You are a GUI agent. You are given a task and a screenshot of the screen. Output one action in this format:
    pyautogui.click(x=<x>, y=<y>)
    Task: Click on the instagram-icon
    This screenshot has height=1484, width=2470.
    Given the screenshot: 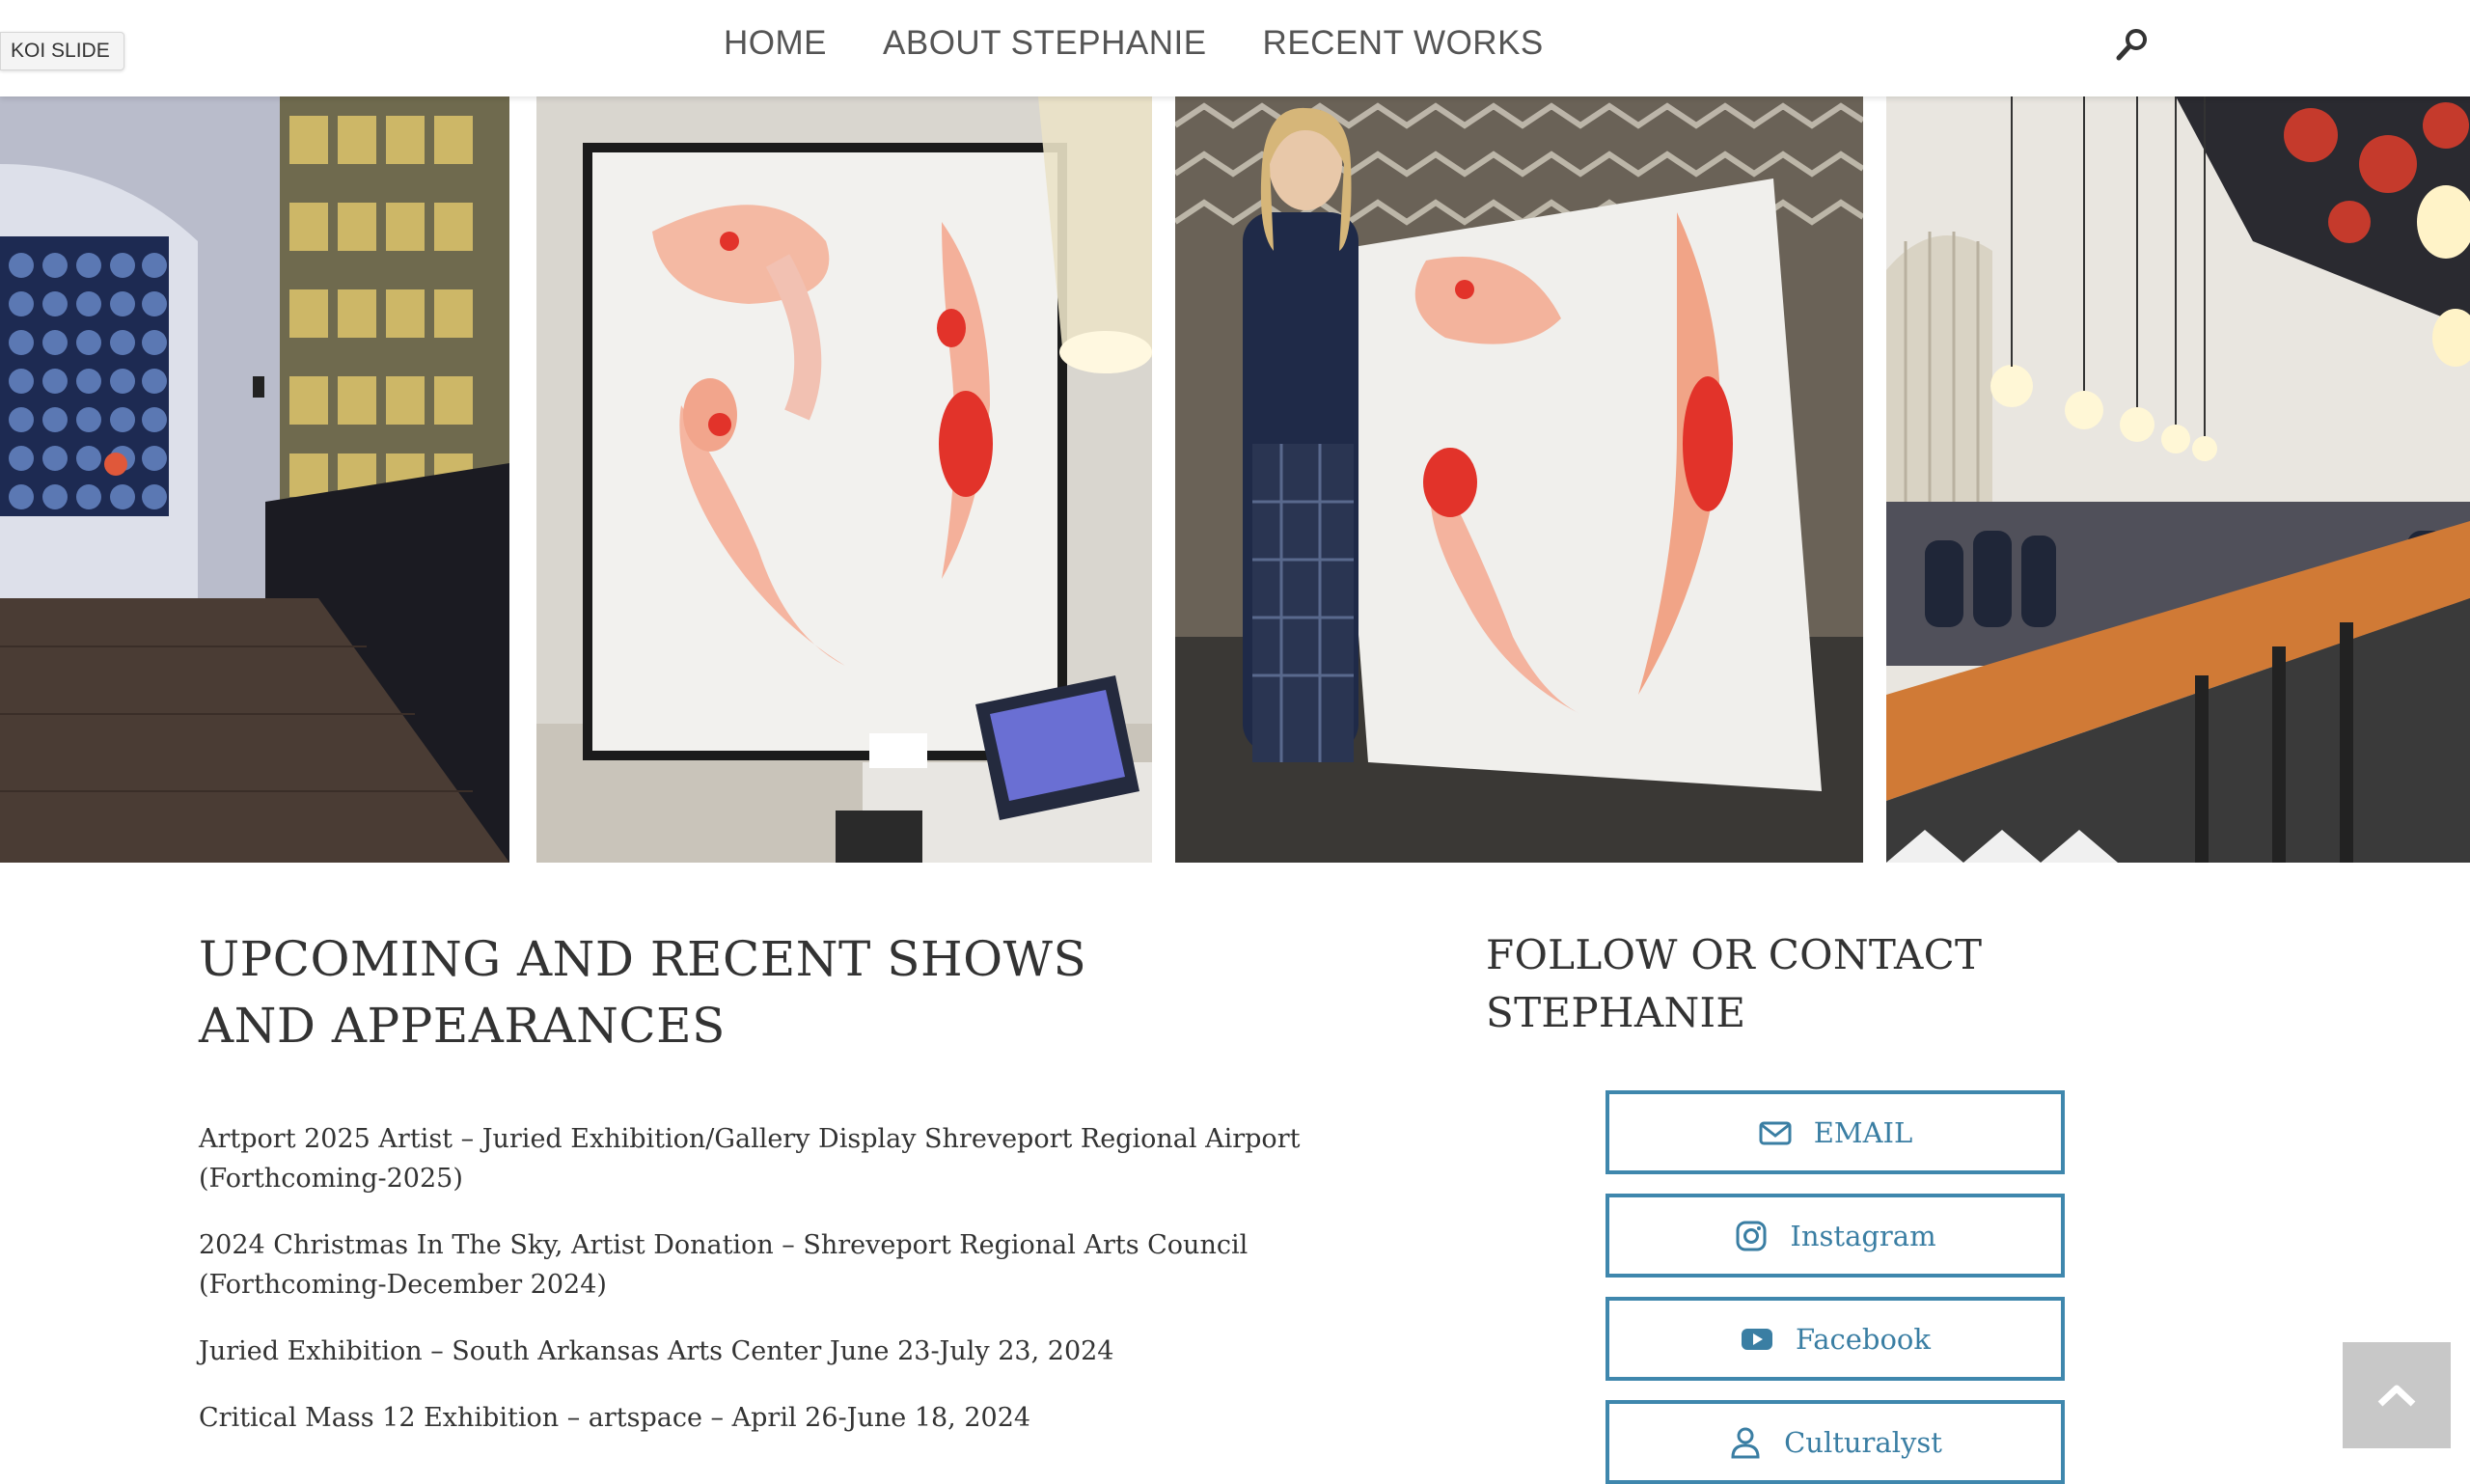 What is the action you would take?
    pyautogui.click(x=1752, y=1235)
    